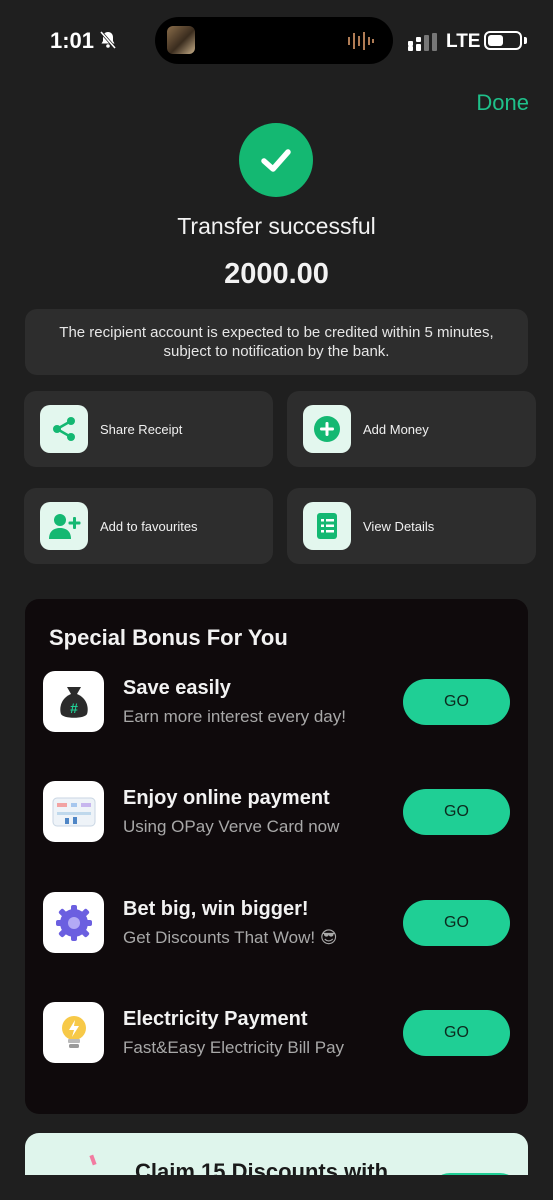 The height and width of the screenshot is (1200, 553). What do you see at coordinates (64, 429) in the screenshot?
I see `share-icon` at bounding box center [64, 429].